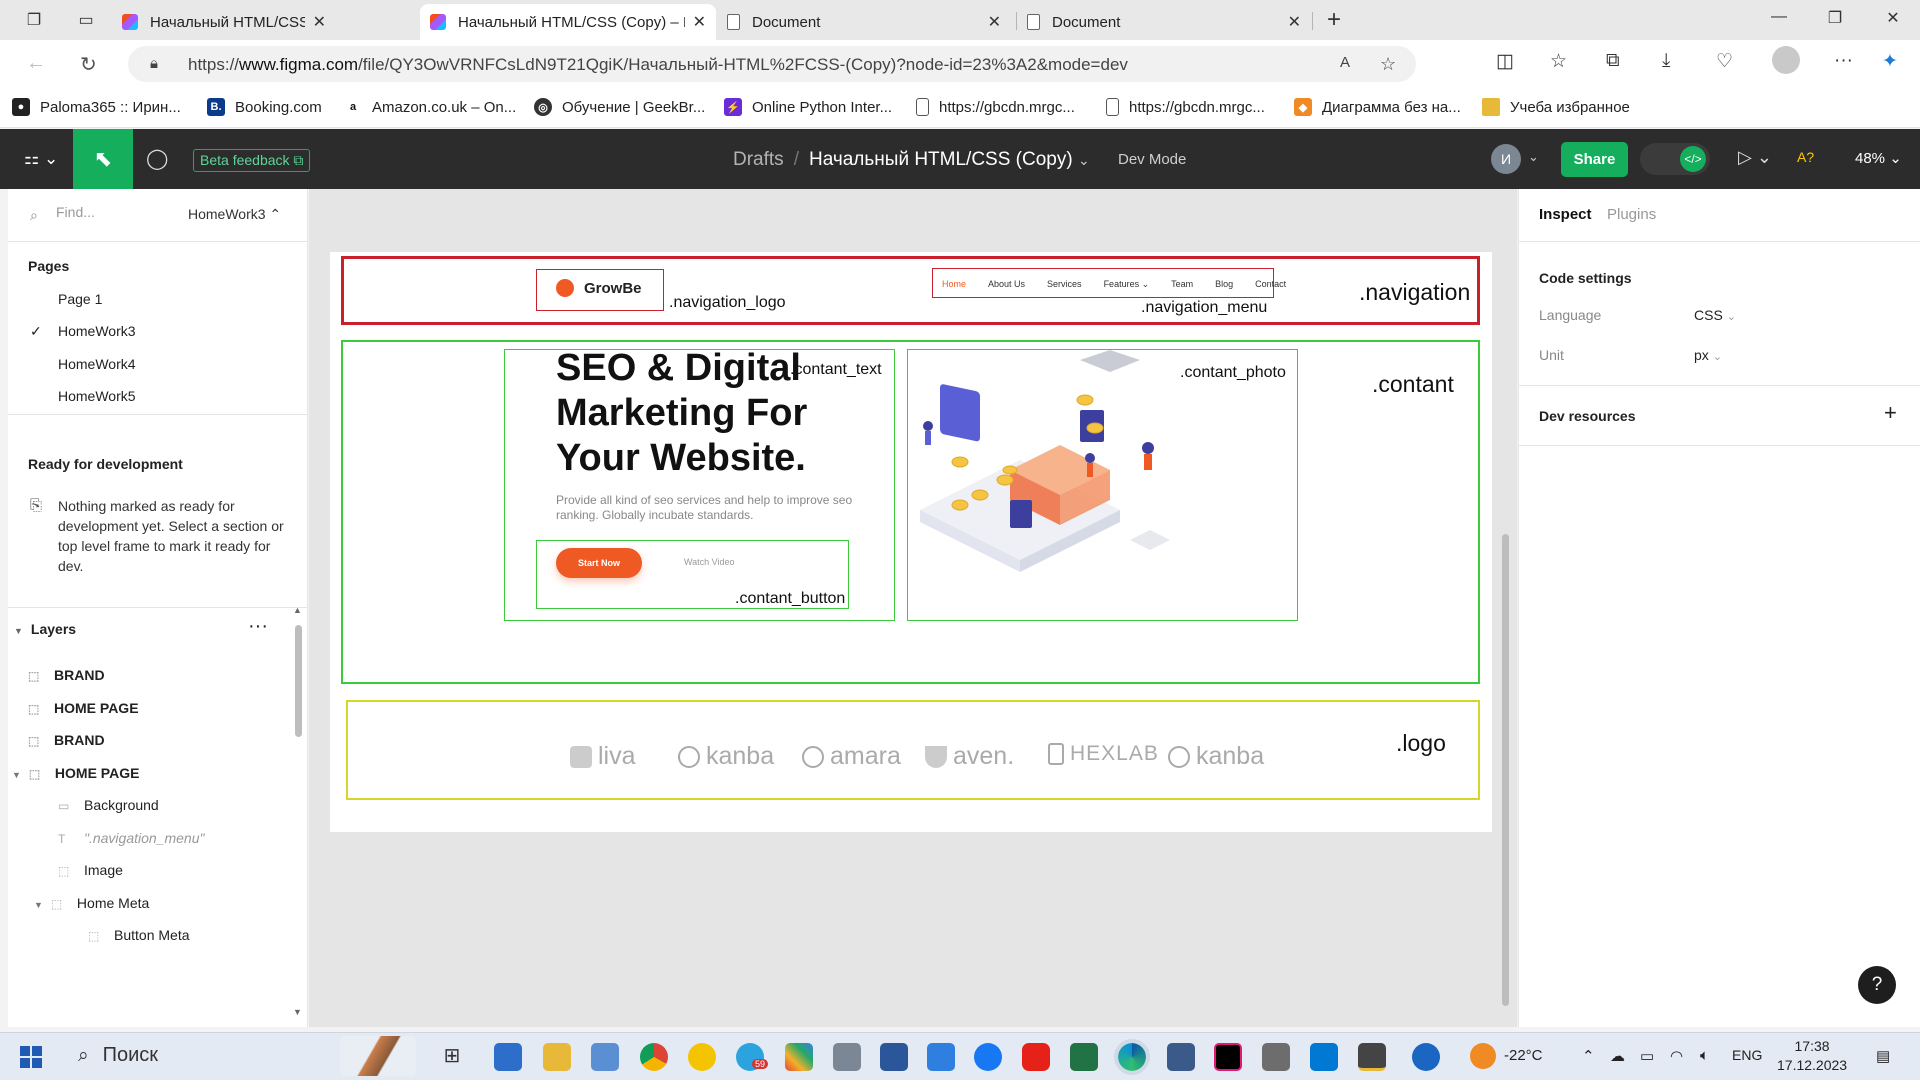  Describe the element at coordinates (1724, 61) in the screenshot. I see `performance-icon: ♡` at that location.